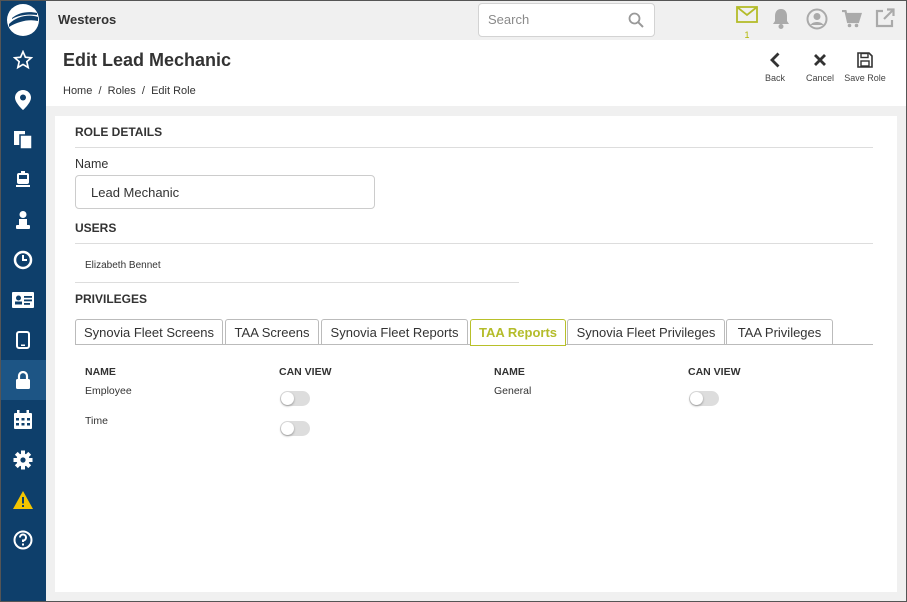 This screenshot has height=602, width=907. What do you see at coordinates (865, 78) in the screenshot?
I see `save-role-label: Save Role` at bounding box center [865, 78].